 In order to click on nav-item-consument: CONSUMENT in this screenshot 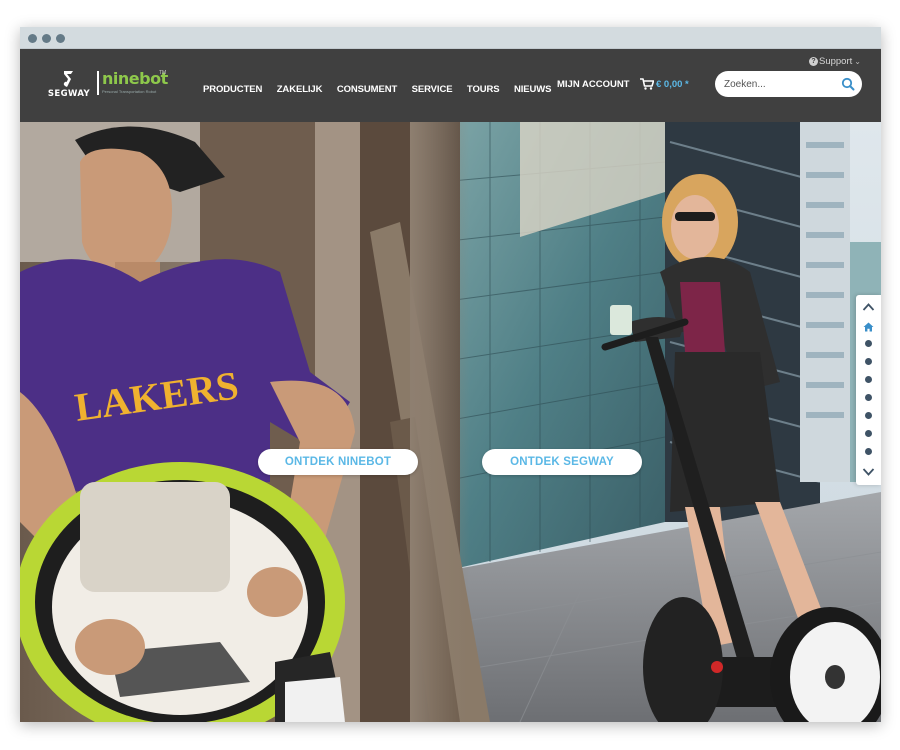, I will do `click(367, 89)`.